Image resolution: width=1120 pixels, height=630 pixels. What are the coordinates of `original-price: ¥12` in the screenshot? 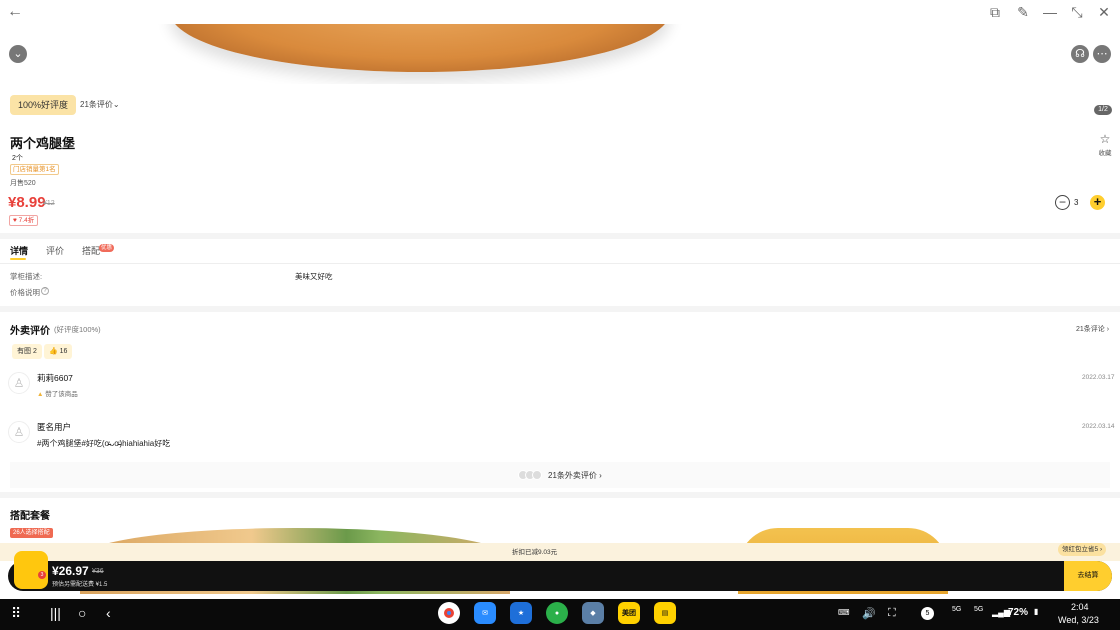 It's located at (49, 203).